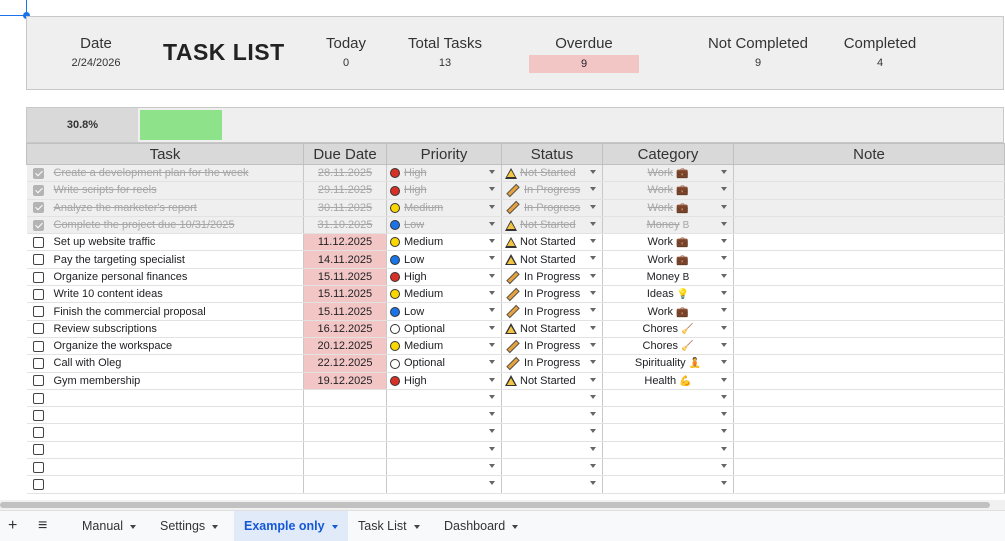 The image size is (1005, 541). What do you see at coordinates (444, 154) in the screenshot?
I see `column-header-priority: Priority` at bounding box center [444, 154].